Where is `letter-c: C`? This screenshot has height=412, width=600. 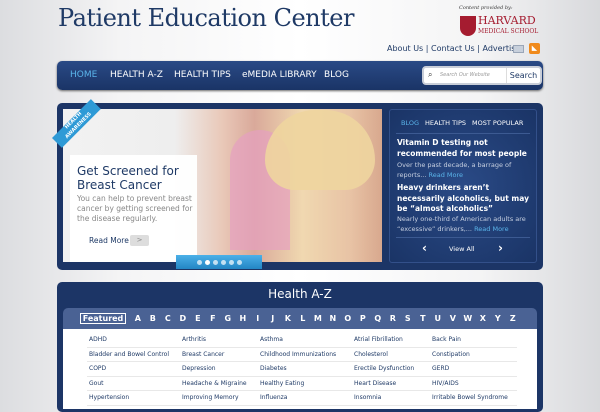 letter-c: C is located at coordinates (167, 318).